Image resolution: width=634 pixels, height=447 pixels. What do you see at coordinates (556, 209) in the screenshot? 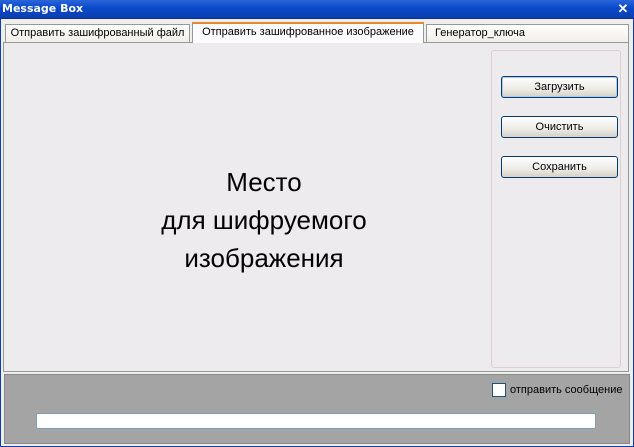
I see `action-panel: Загрузить Очистить Сохранить` at bounding box center [556, 209].